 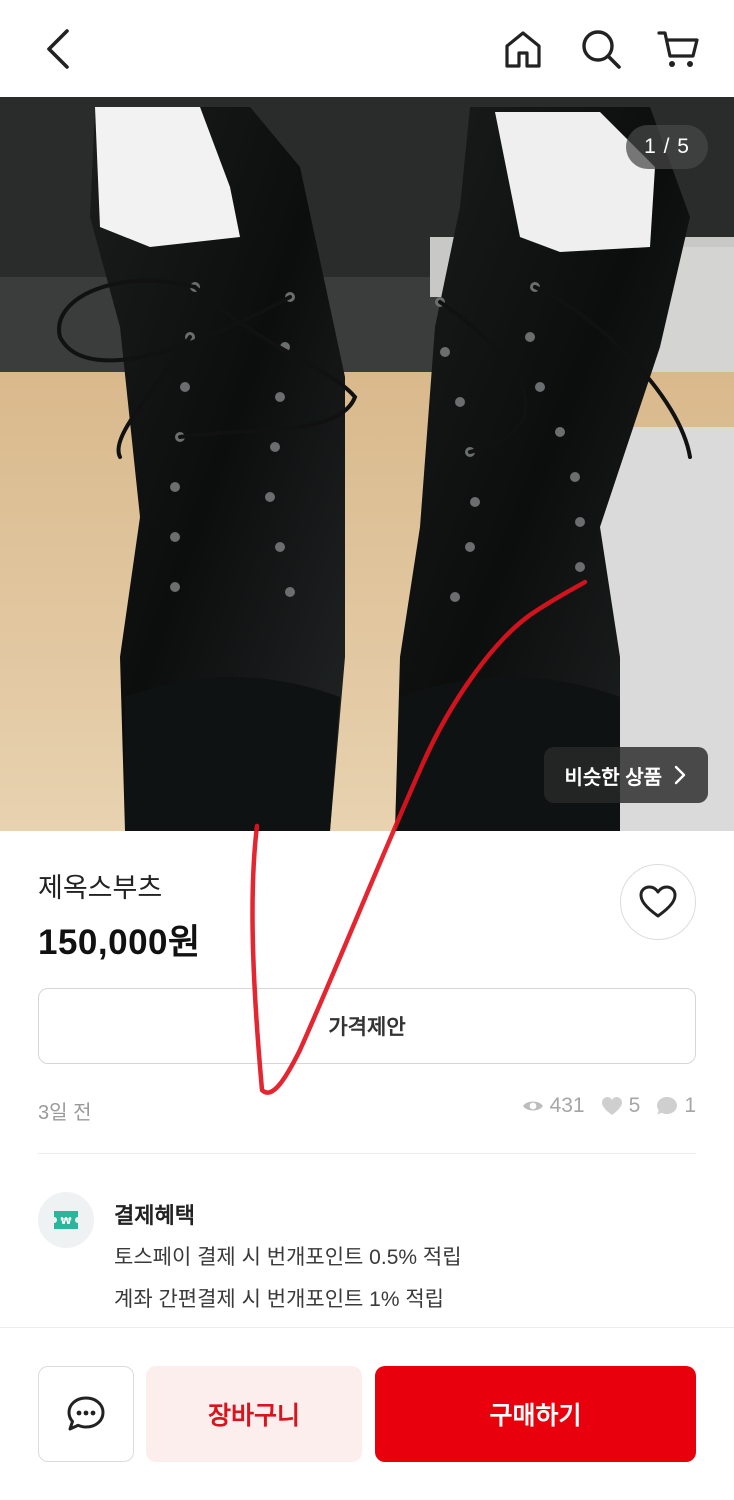 What do you see at coordinates (613, 777) in the screenshot?
I see `similar-items-label: 비슷한 상품` at bounding box center [613, 777].